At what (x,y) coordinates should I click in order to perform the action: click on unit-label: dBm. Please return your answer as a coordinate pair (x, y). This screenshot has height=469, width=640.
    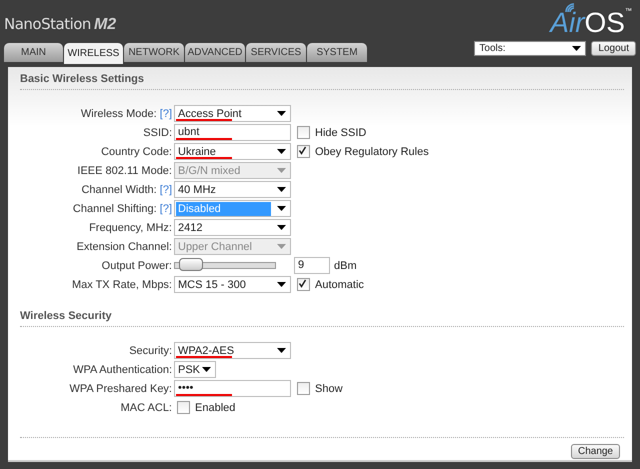
    Looking at the image, I should click on (345, 266).